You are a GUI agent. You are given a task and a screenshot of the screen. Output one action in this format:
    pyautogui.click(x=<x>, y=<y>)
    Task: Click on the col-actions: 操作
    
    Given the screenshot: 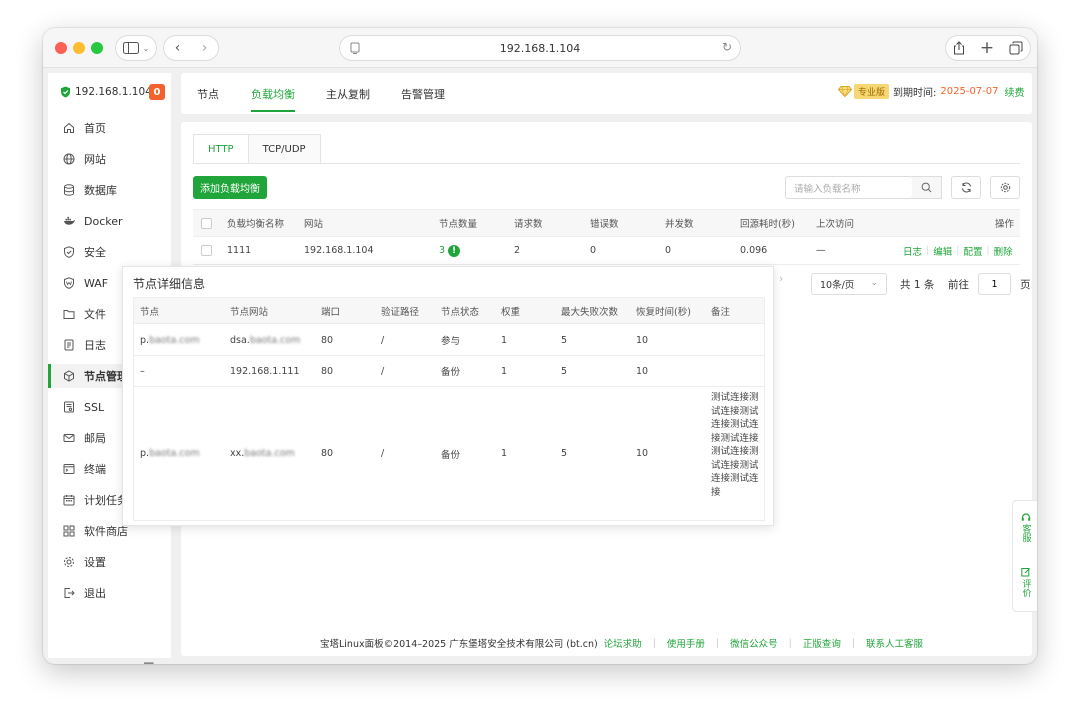 What is the action you would take?
    pyautogui.click(x=1005, y=224)
    